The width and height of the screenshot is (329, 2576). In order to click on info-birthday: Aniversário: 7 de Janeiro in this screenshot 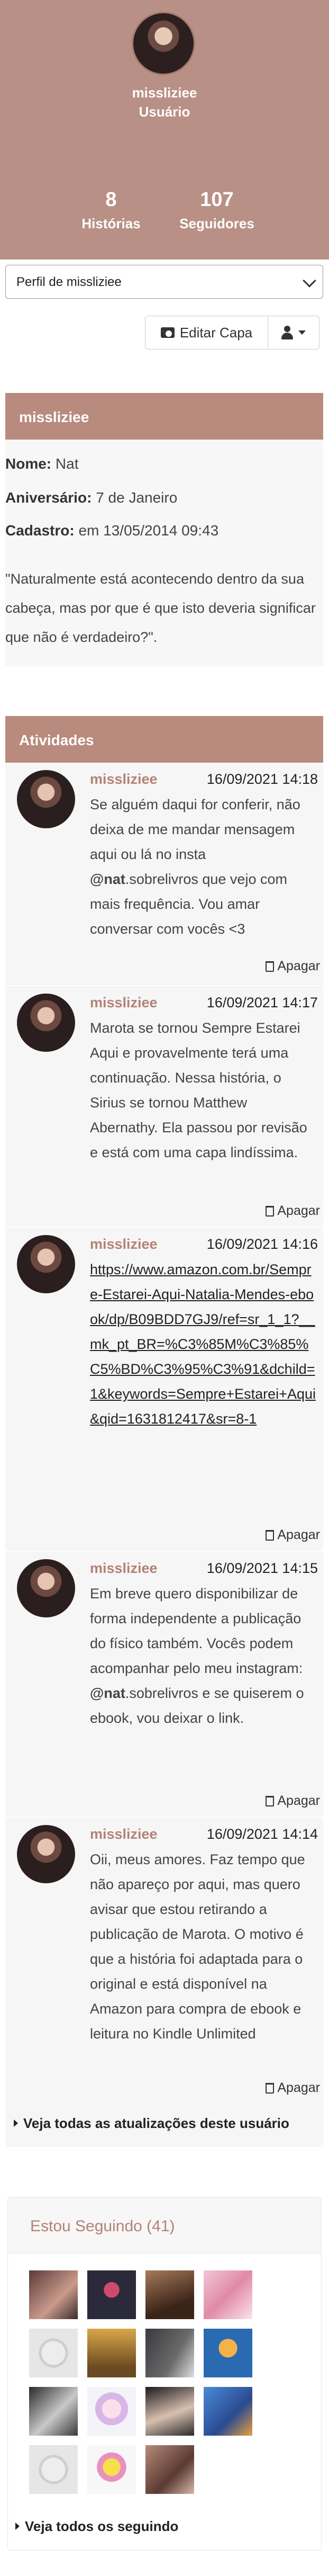, I will do `click(91, 497)`.